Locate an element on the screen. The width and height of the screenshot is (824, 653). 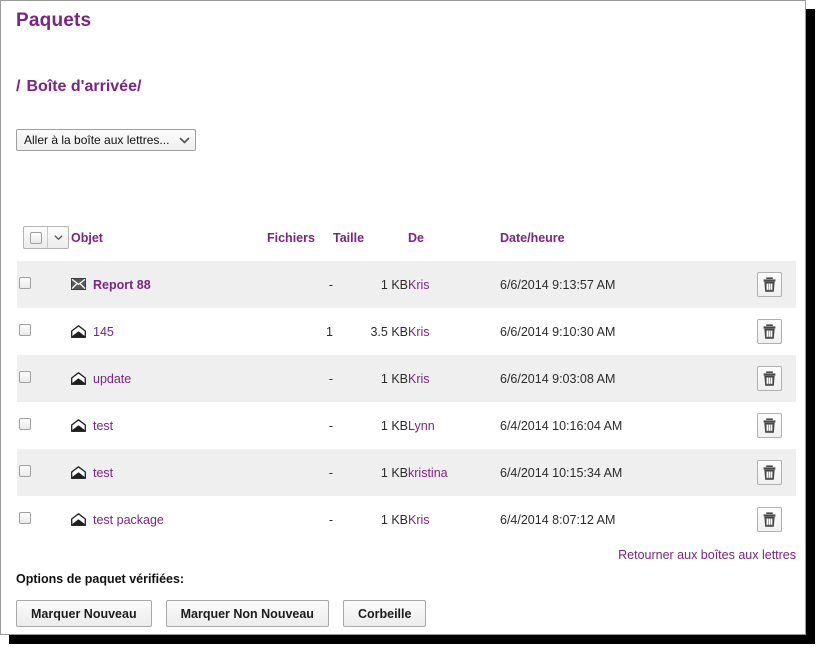
column-header-size: Taille is located at coordinates (370, 243).